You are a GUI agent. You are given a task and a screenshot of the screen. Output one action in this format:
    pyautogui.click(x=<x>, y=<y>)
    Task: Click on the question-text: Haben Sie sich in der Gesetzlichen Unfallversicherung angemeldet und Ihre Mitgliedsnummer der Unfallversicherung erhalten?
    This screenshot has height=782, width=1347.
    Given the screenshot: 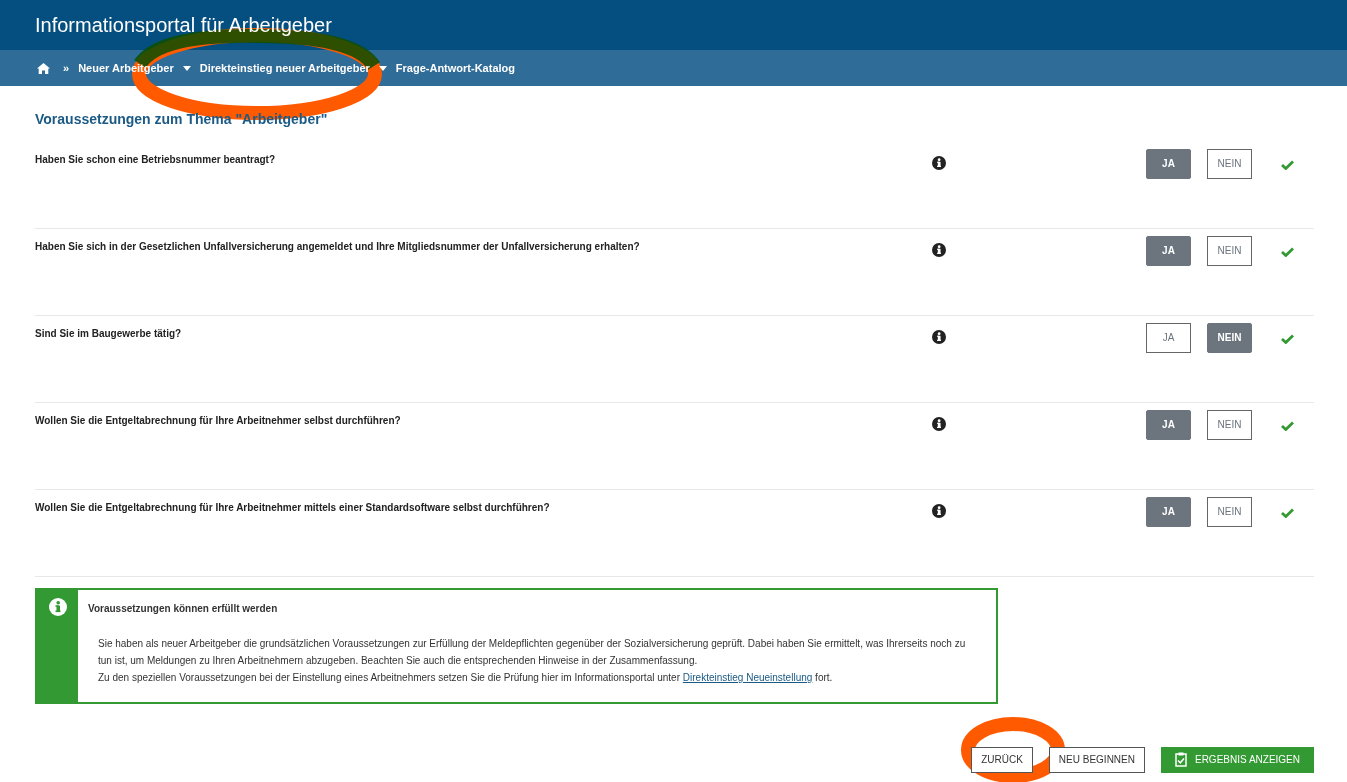 What is the action you would take?
    pyautogui.click(x=338, y=246)
    